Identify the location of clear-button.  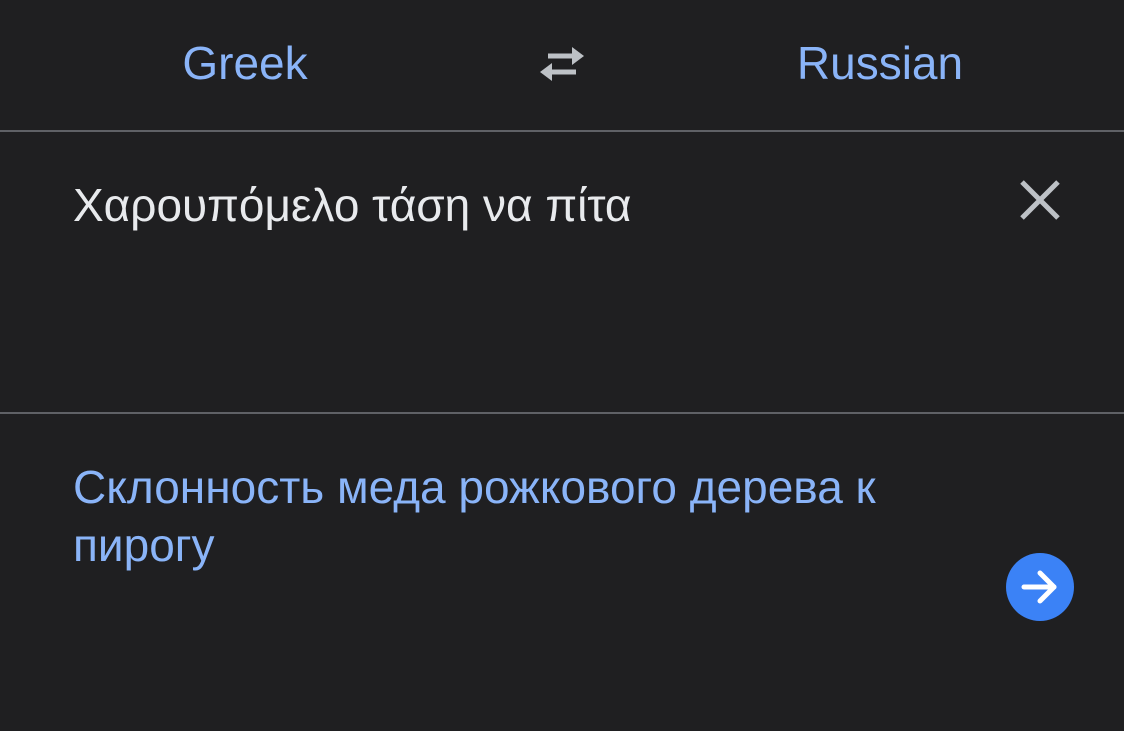
(1040, 200).